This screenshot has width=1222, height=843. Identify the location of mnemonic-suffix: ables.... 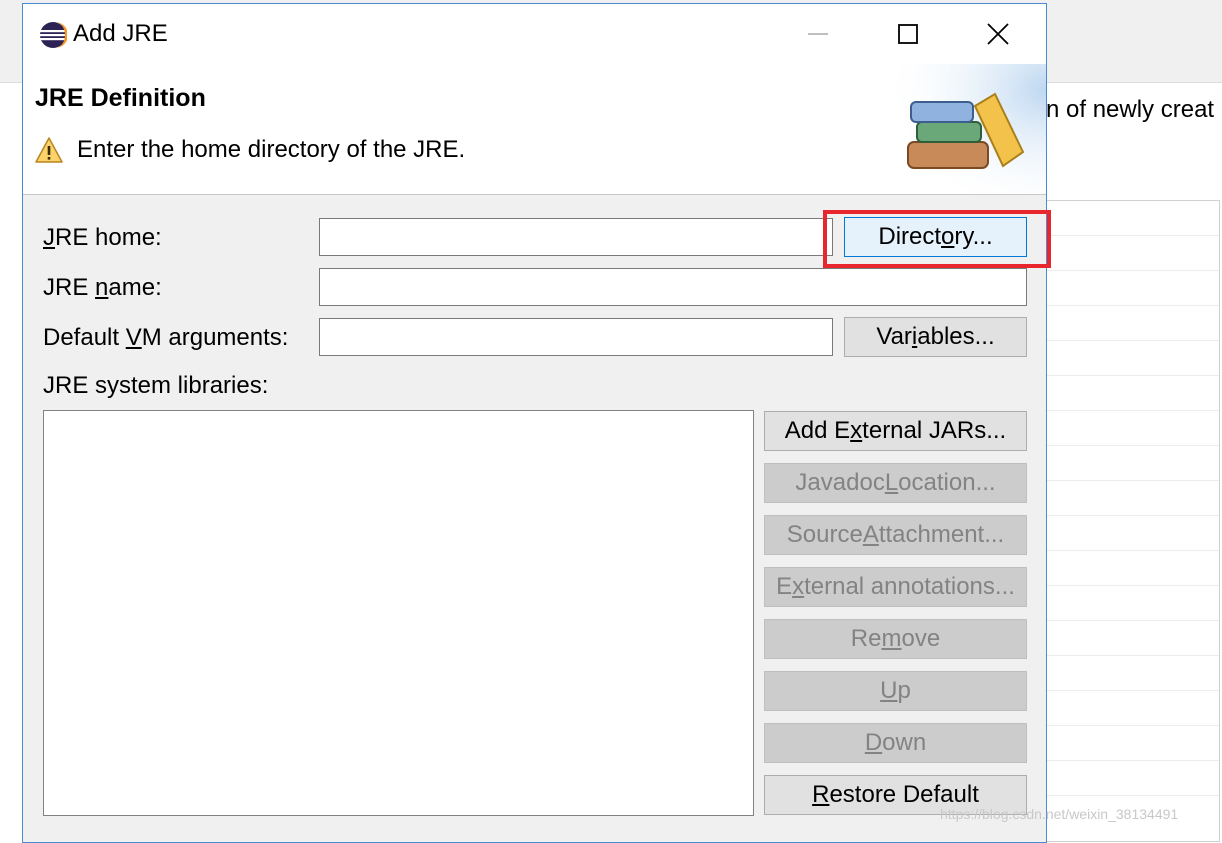
(956, 336).